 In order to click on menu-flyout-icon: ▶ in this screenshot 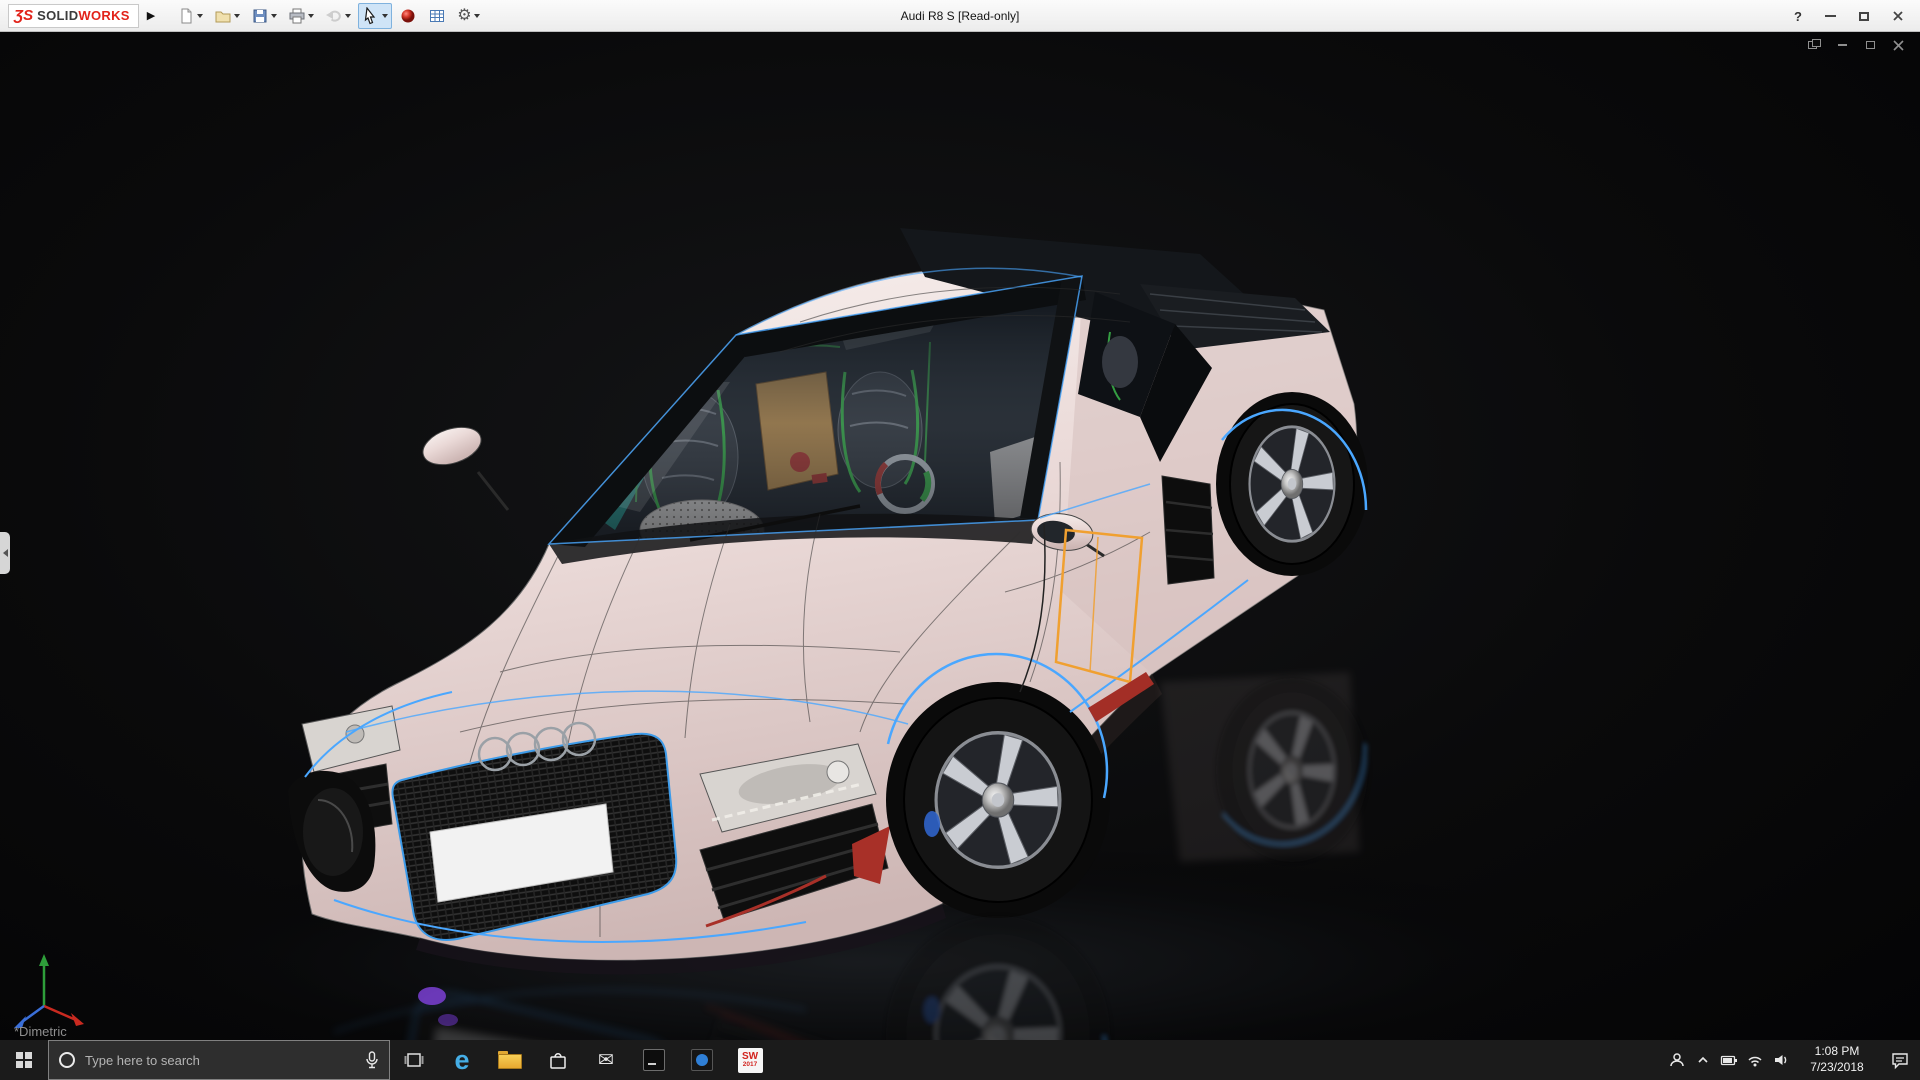, I will do `click(151, 15)`.